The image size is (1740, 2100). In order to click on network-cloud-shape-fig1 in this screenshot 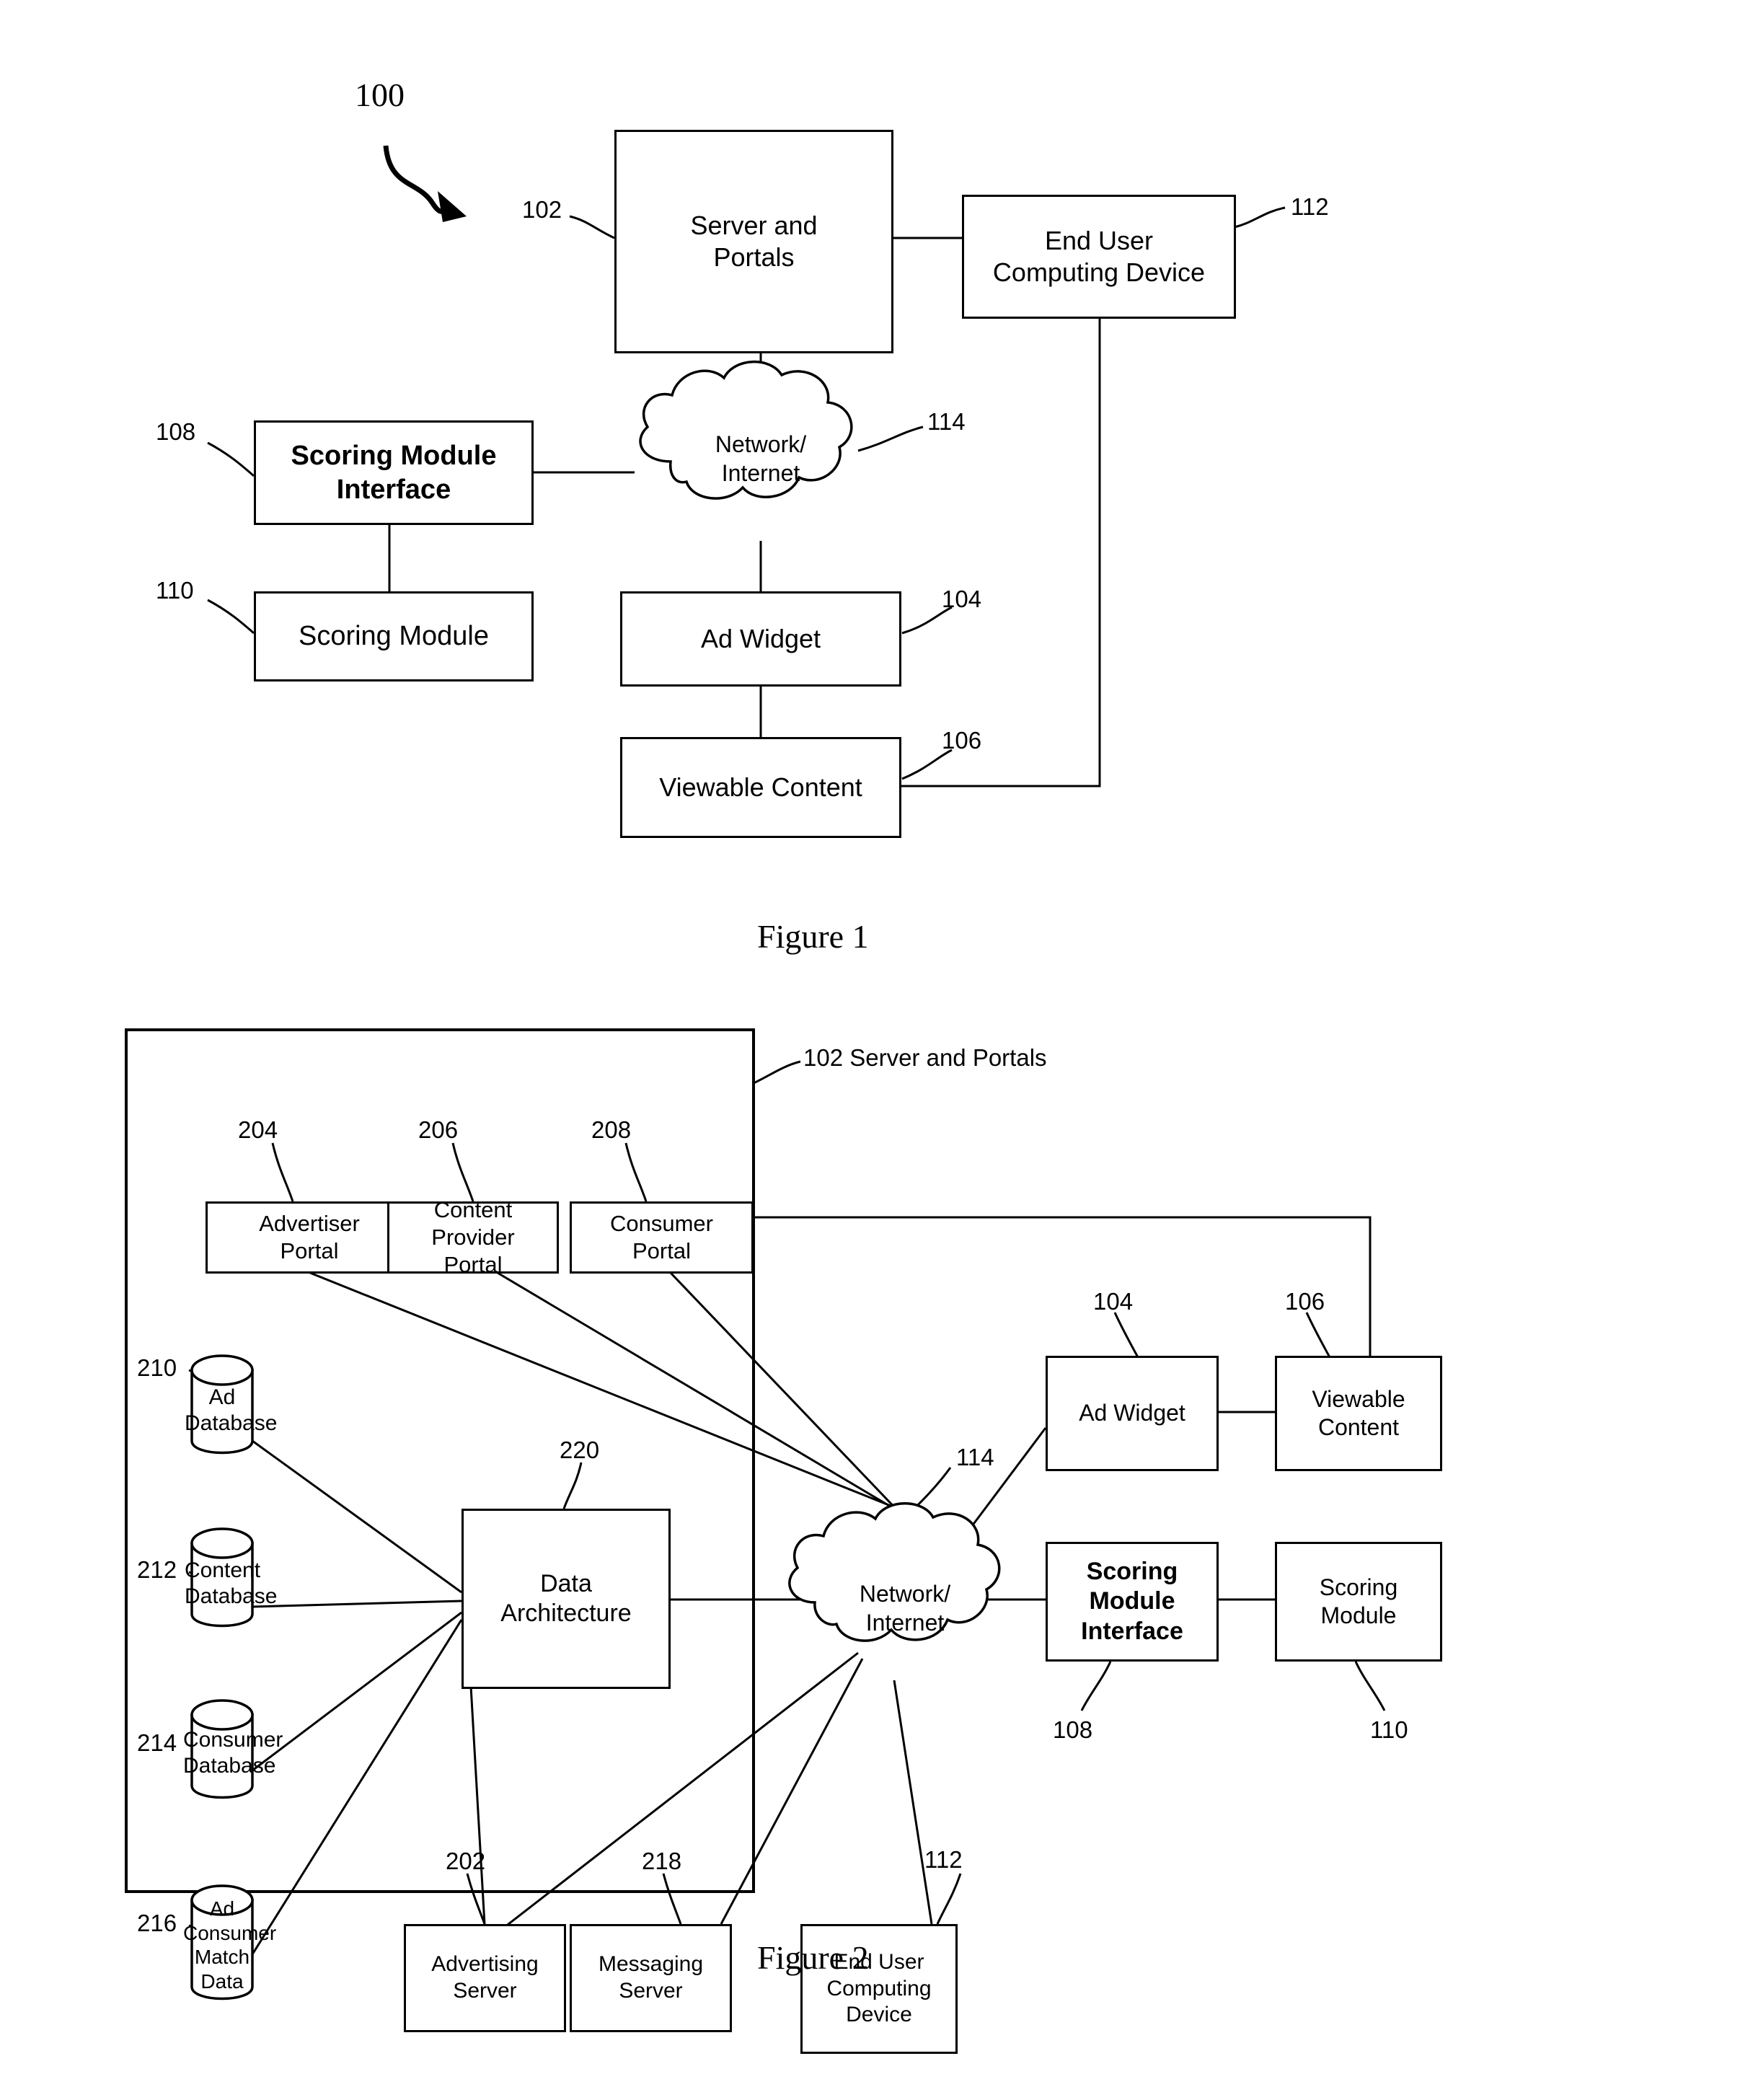, I will do `click(746, 430)`.